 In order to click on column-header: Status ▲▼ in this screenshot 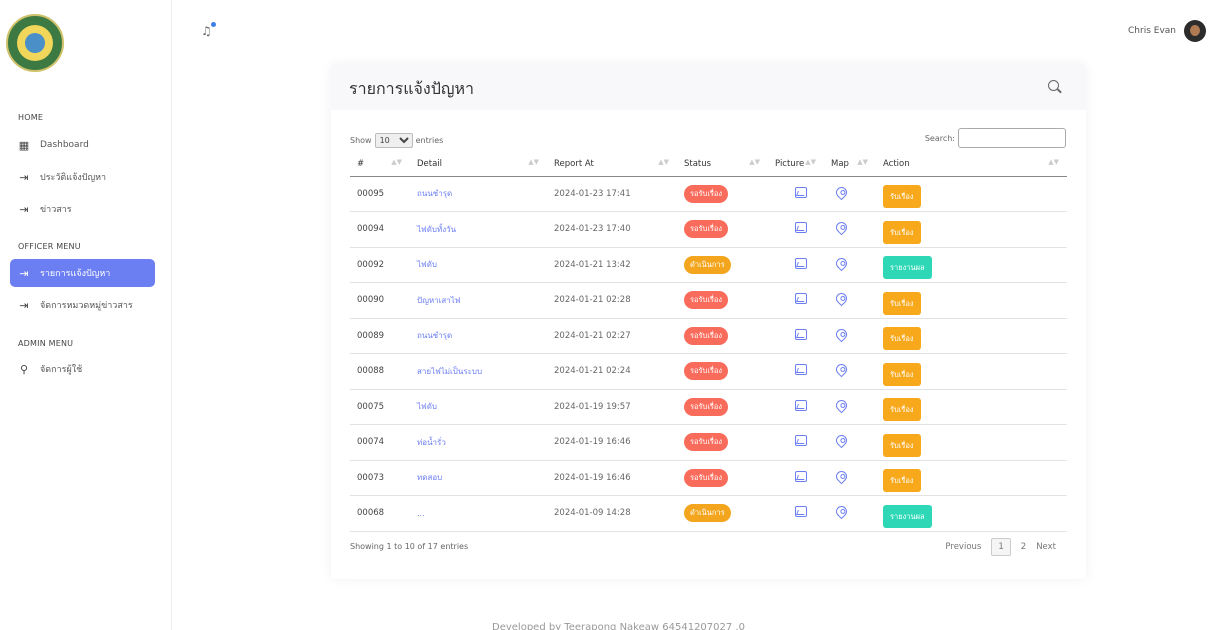, I will do `click(722, 164)`.